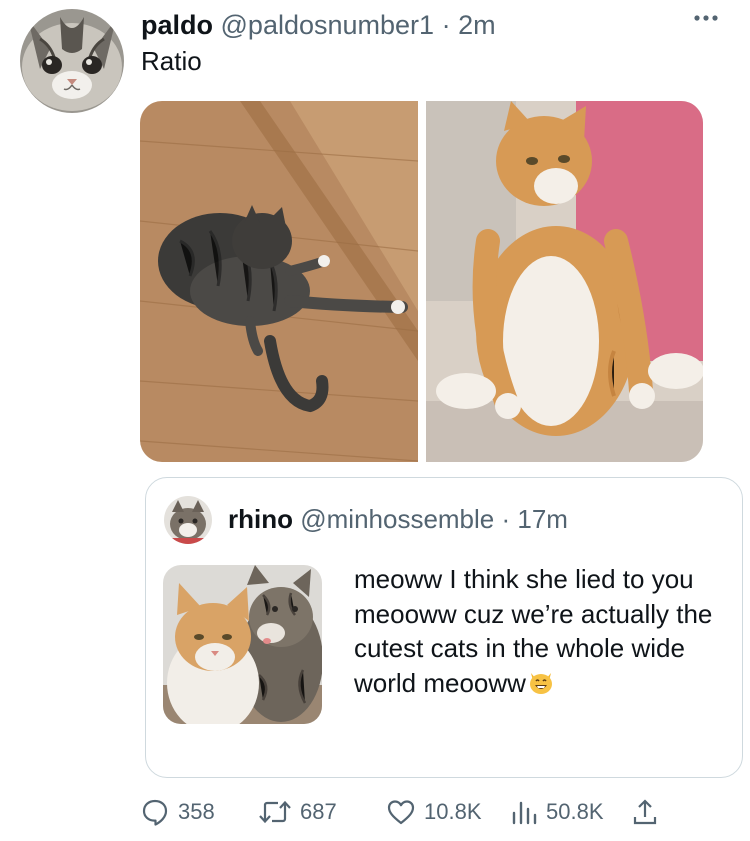 The height and width of the screenshot is (841, 750). Describe the element at coordinates (524, 812) in the screenshot. I see `views-chart-icon` at that location.